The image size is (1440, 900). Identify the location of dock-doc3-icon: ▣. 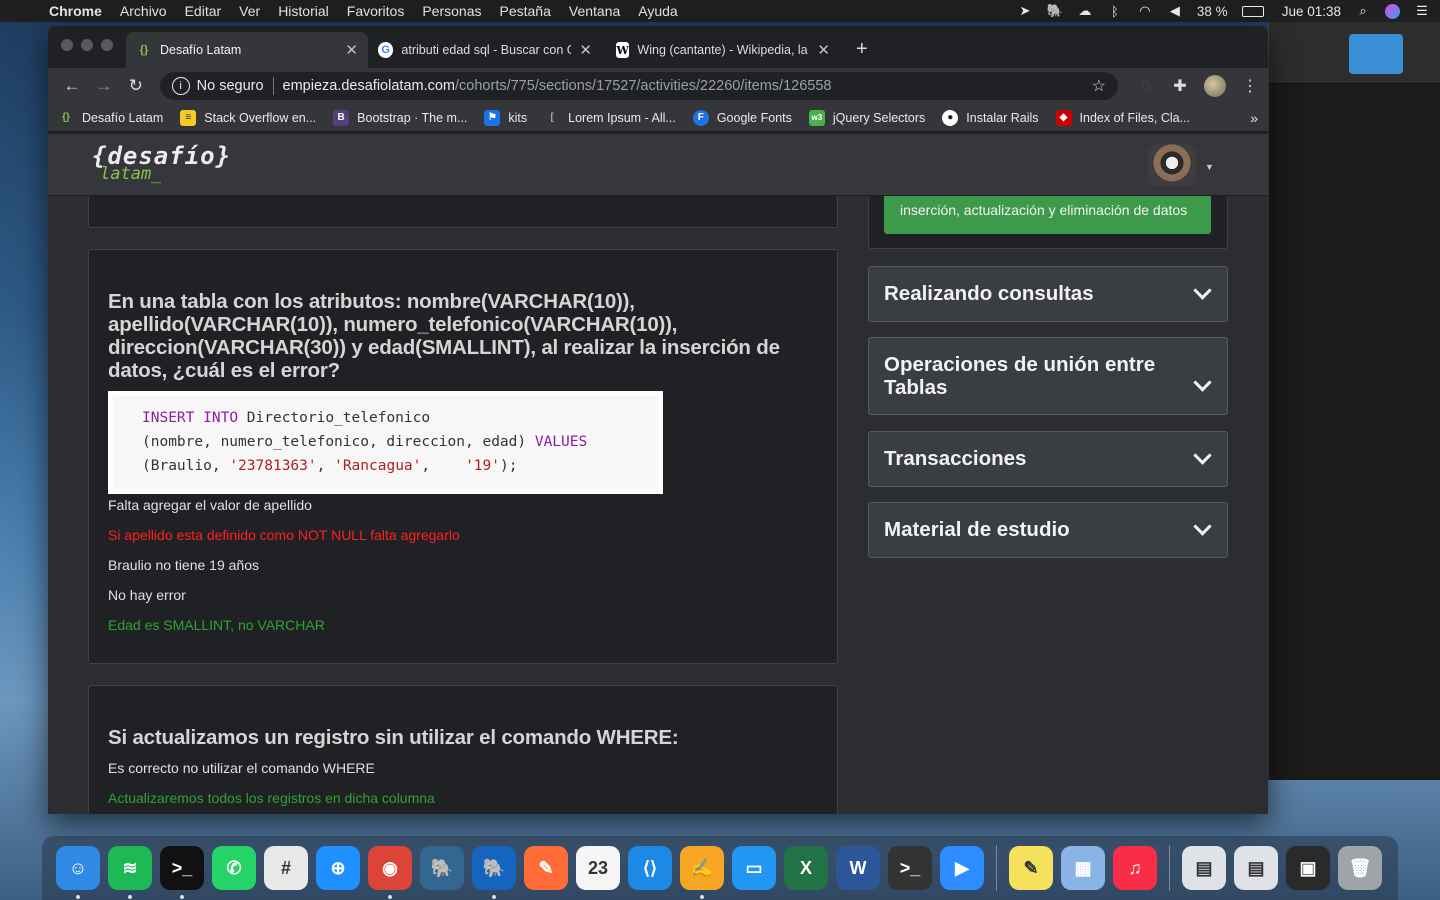
(1308, 868).